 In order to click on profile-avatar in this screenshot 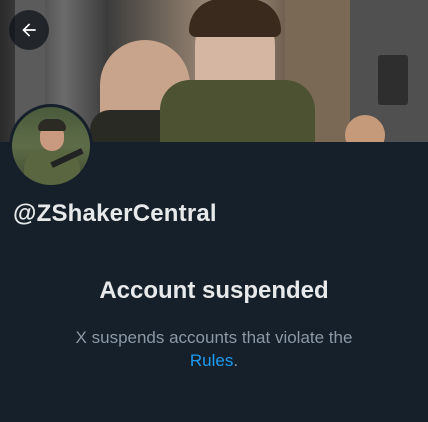, I will do `click(51, 146)`.